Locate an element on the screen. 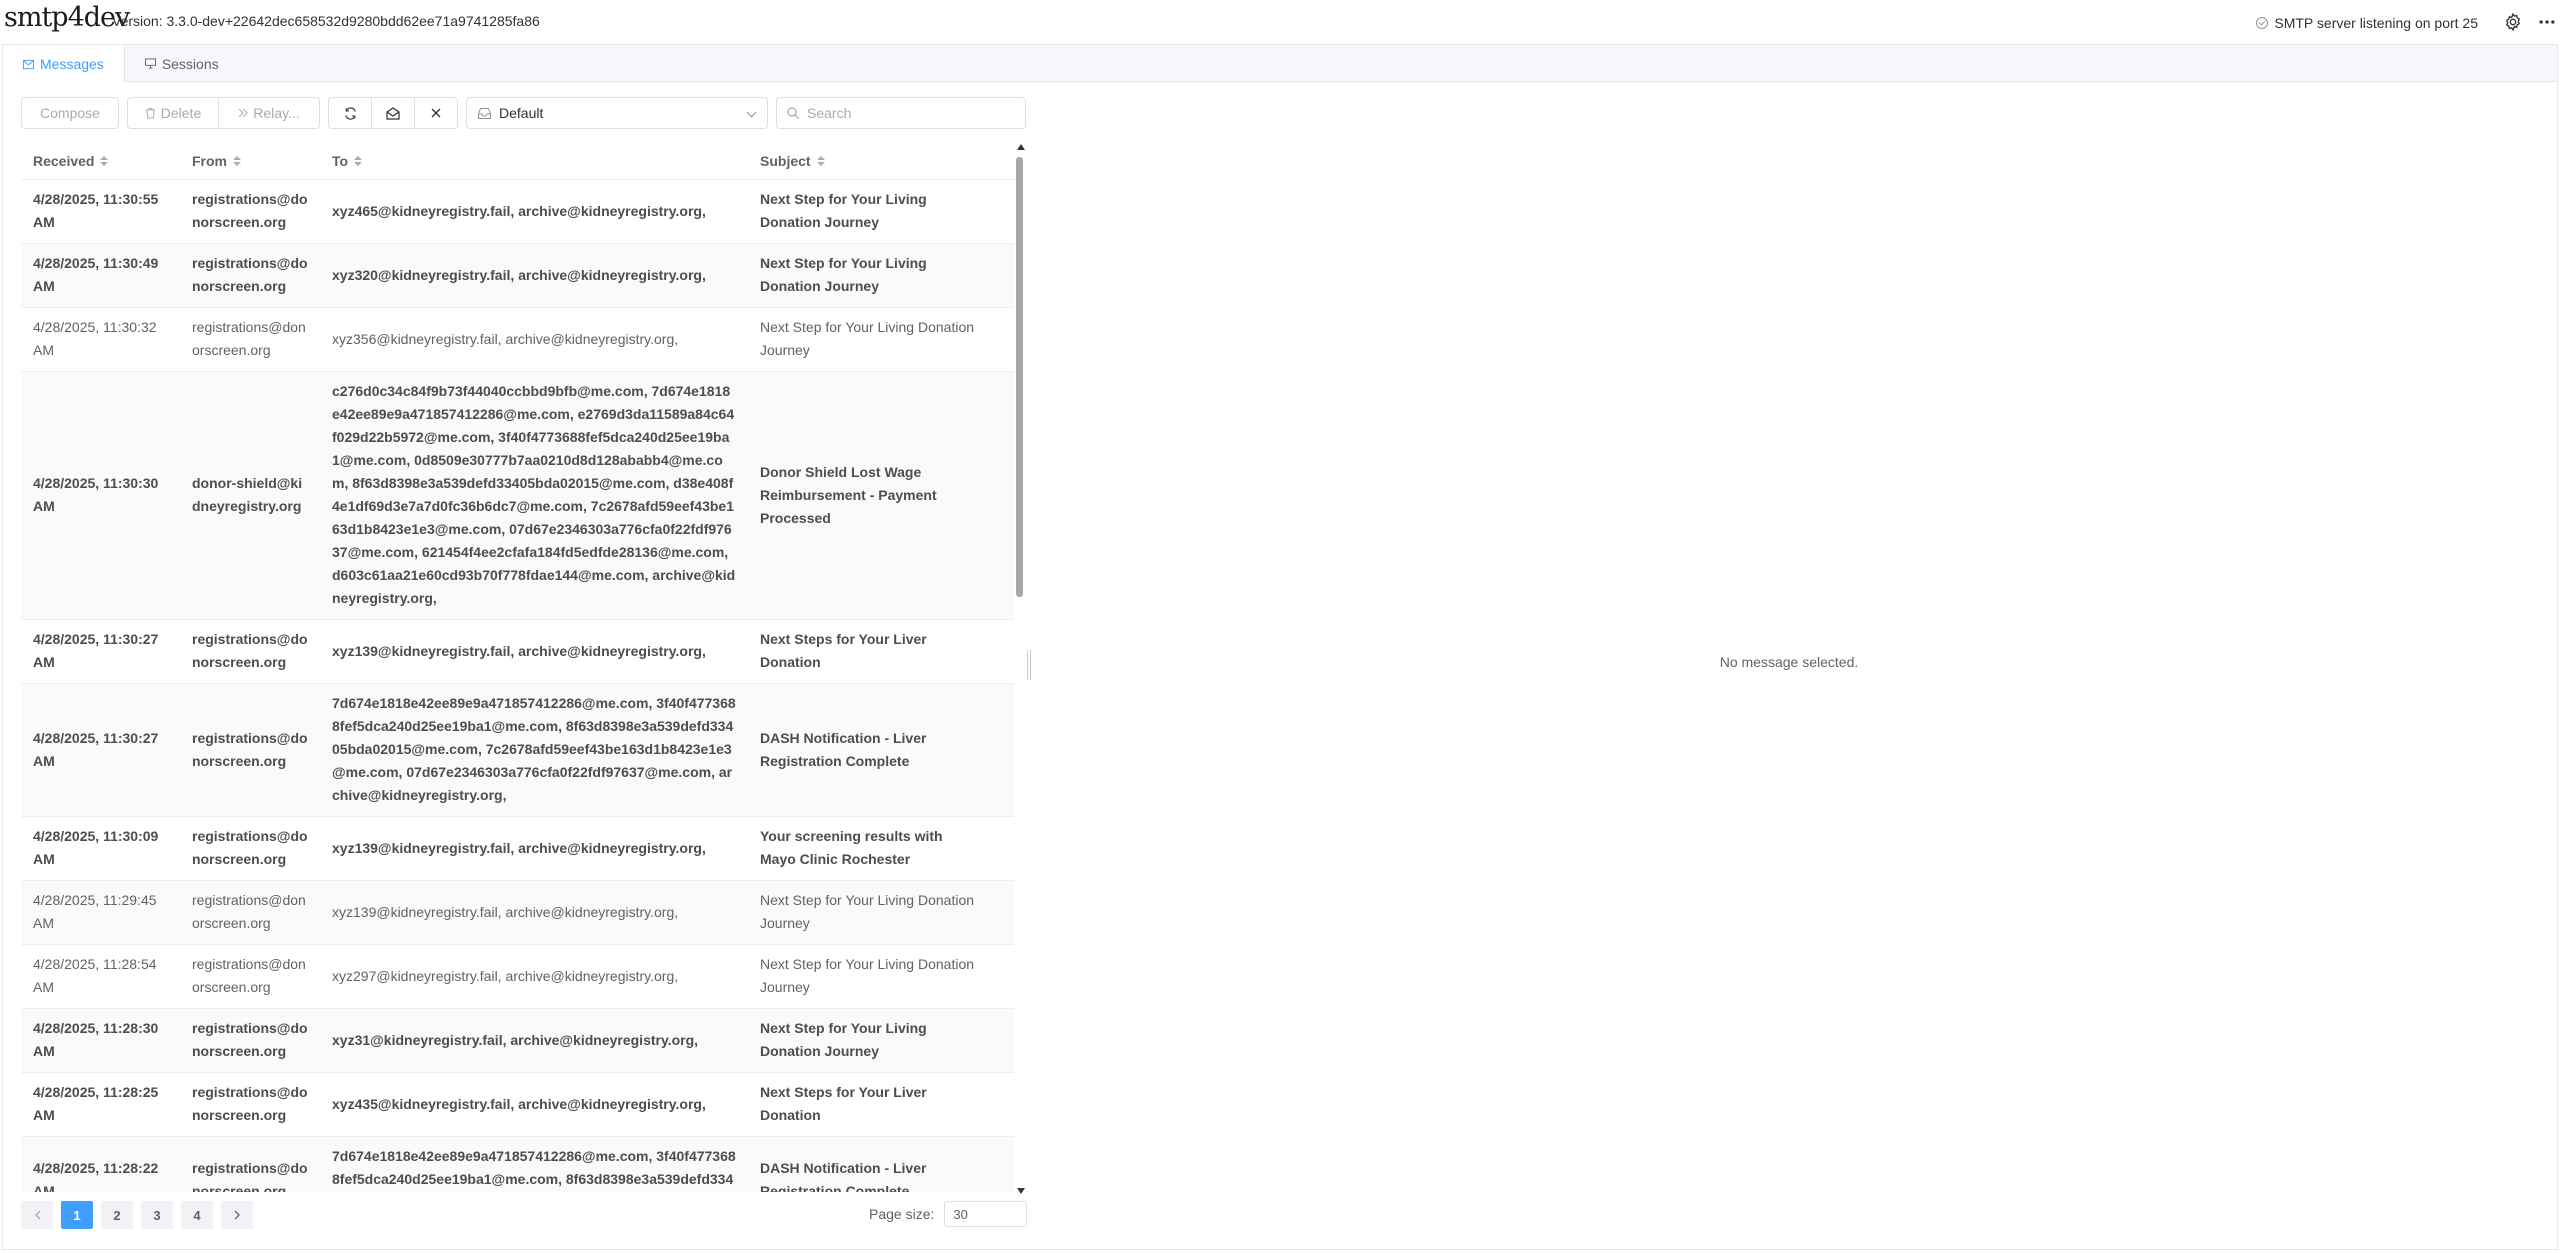 The image size is (2560, 1253). mark-all-read-button is located at coordinates (393, 113).